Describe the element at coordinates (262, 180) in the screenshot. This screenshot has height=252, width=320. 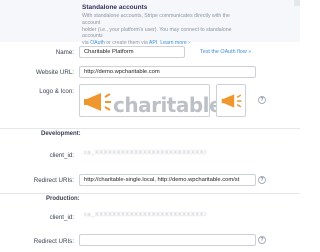
I see `redirect-help-icon: ?` at that location.